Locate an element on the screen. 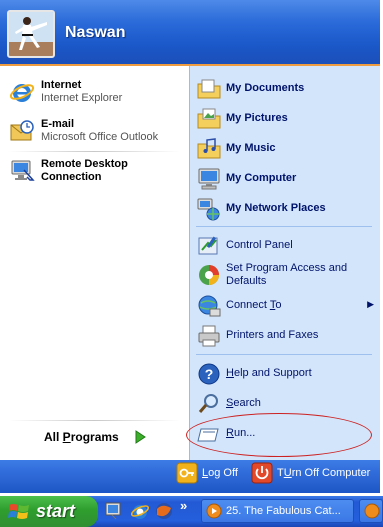 This screenshot has height=527, width=383. user-name: Naswan is located at coordinates (95, 32).